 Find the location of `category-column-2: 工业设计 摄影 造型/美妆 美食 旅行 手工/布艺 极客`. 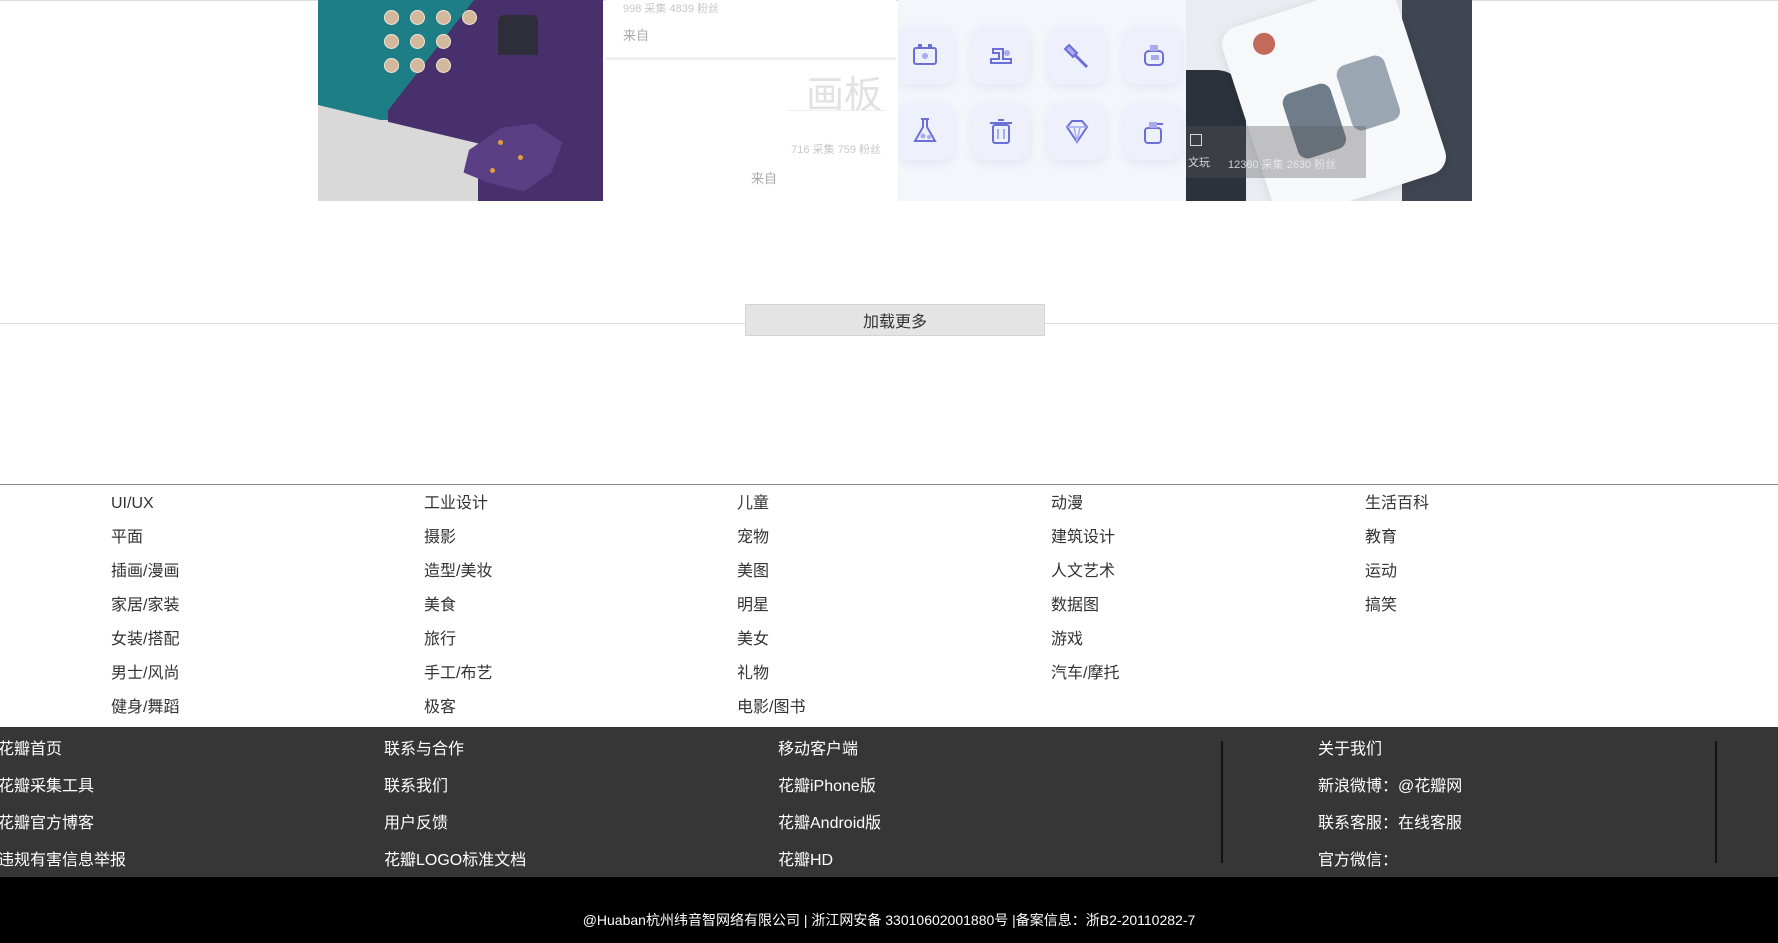

category-column-2: 工业设计 摄影 造型/美妆 美食 旅行 手工/布艺 极客 is located at coordinates (458, 611).